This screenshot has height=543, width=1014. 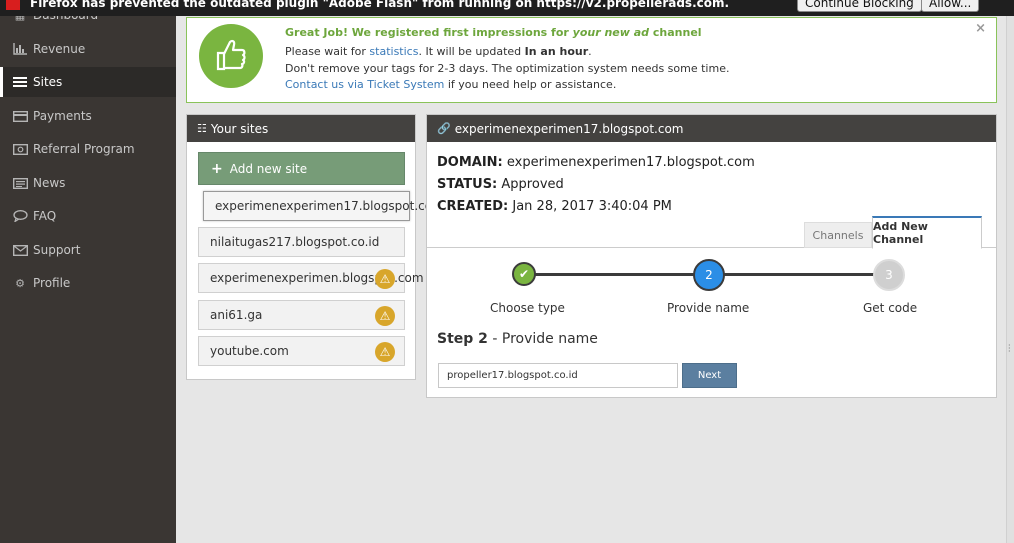 What do you see at coordinates (239, 128) in the screenshot?
I see `your-sites-title: Your sites` at bounding box center [239, 128].